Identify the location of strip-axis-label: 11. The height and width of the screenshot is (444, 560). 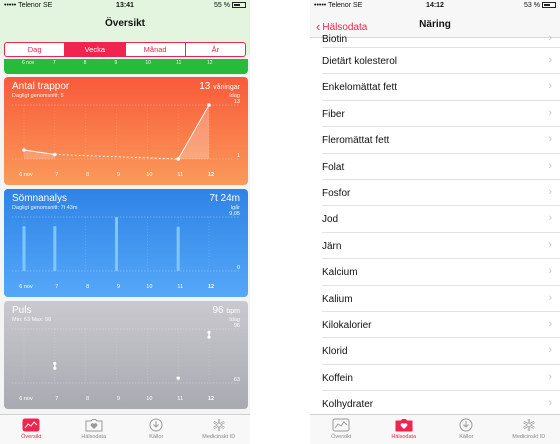
(179, 63).